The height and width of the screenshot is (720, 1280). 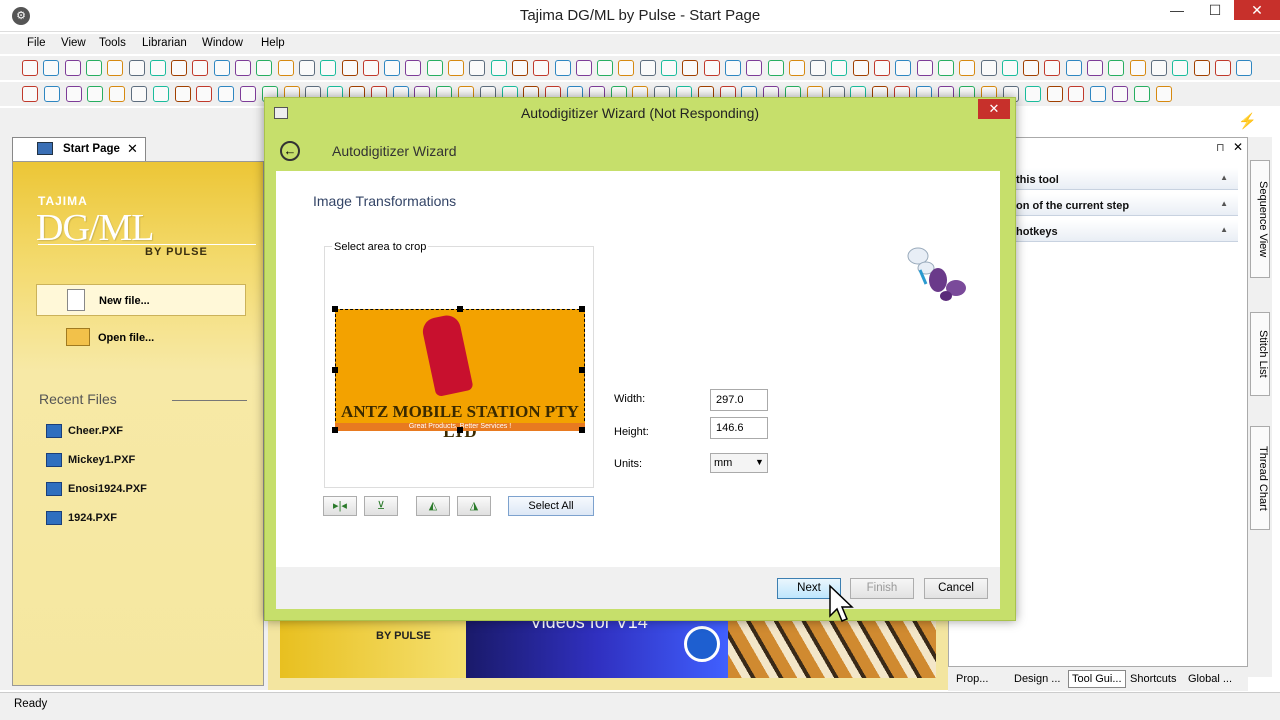 What do you see at coordinates (132, 149) in the screenshot?
I see `close-icon: ✕` at bounding box center [132, 149].